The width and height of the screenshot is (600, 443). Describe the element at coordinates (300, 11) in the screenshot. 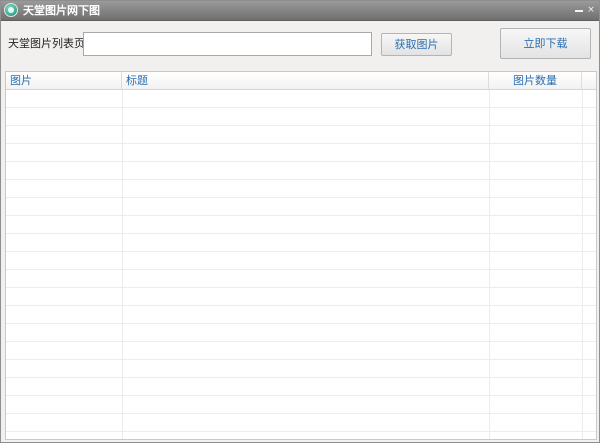

I see `title-bar: 天堂图片网下图 ×` at that location.